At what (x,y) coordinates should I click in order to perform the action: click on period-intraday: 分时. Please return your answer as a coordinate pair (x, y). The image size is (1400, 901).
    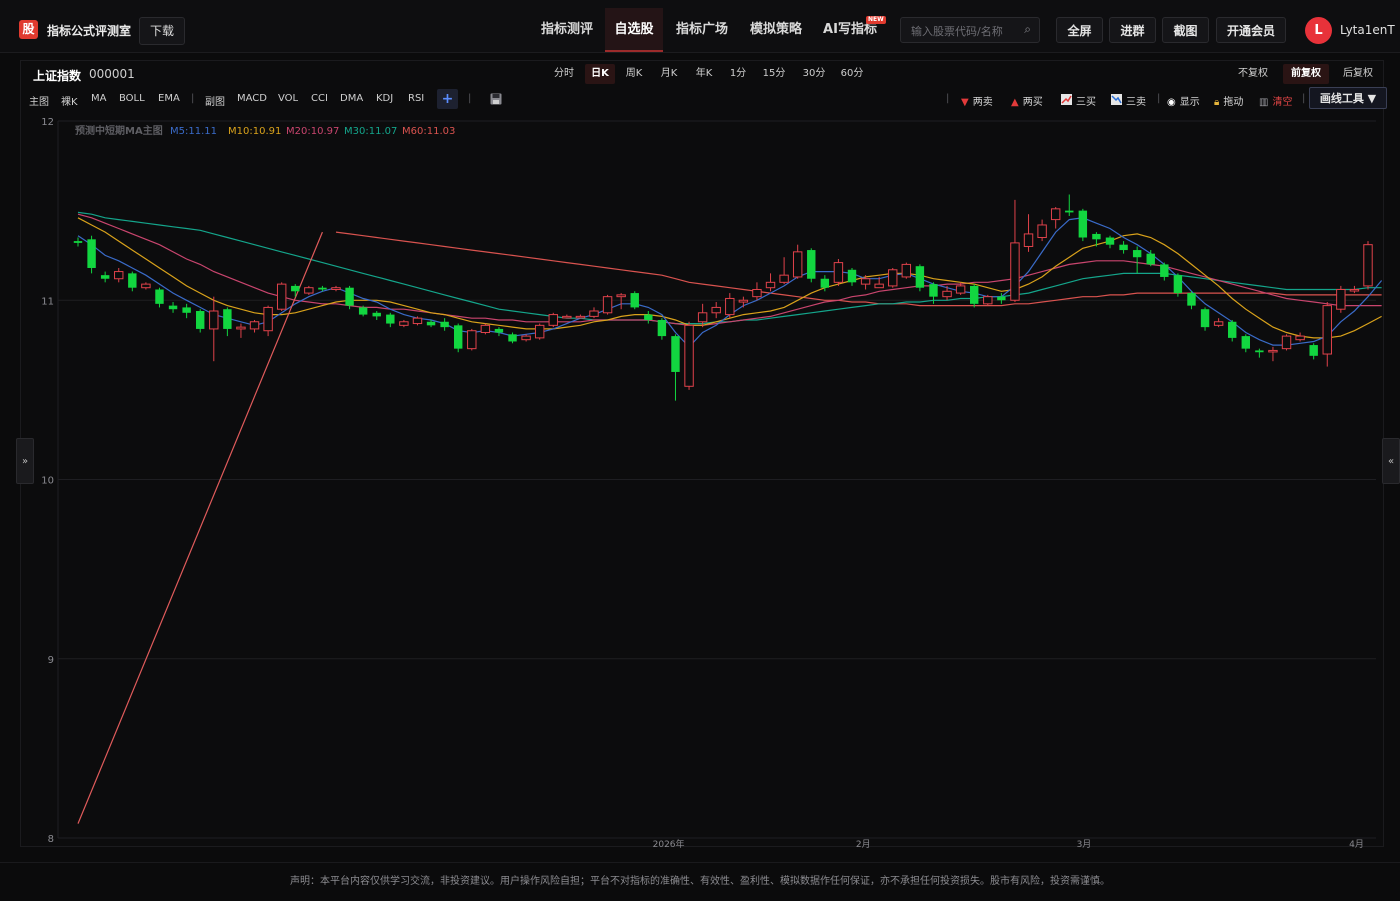
    Looking at the image, I should click on (564, 74).